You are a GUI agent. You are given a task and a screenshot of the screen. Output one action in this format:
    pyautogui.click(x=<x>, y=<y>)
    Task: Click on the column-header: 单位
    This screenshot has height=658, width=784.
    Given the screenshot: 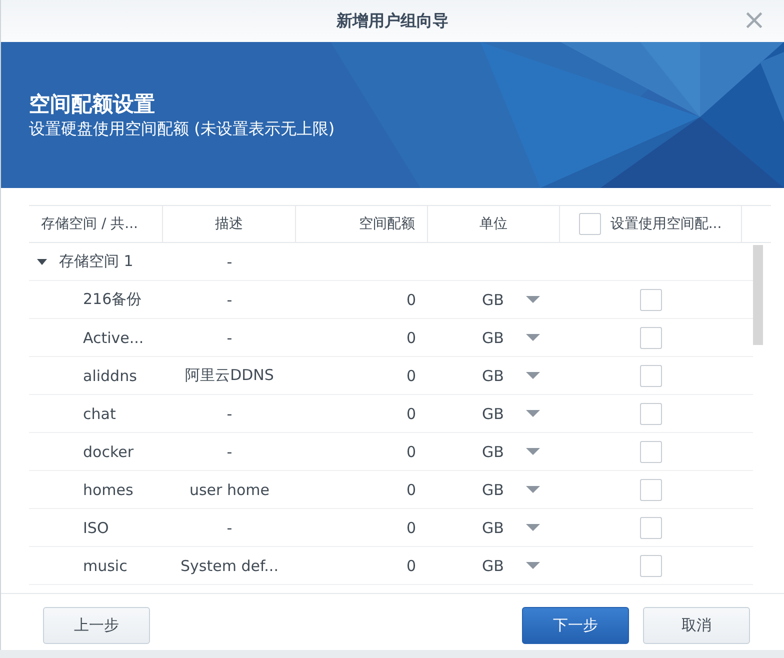 What is the action you would take?
    pyautogui.click(x=494, y=224)
    